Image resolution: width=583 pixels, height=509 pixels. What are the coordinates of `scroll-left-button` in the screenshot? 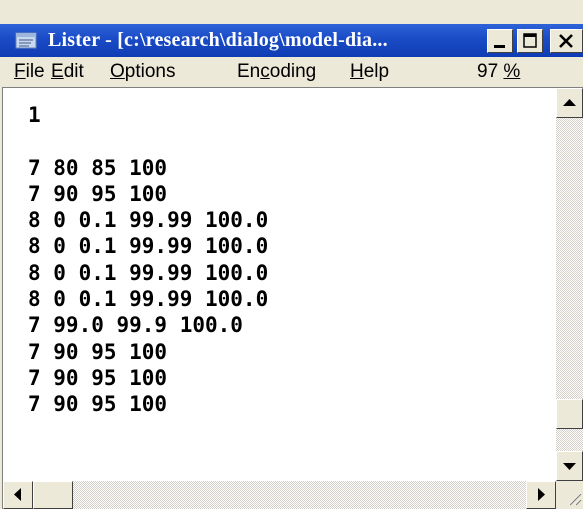 It's located at (18, 495).